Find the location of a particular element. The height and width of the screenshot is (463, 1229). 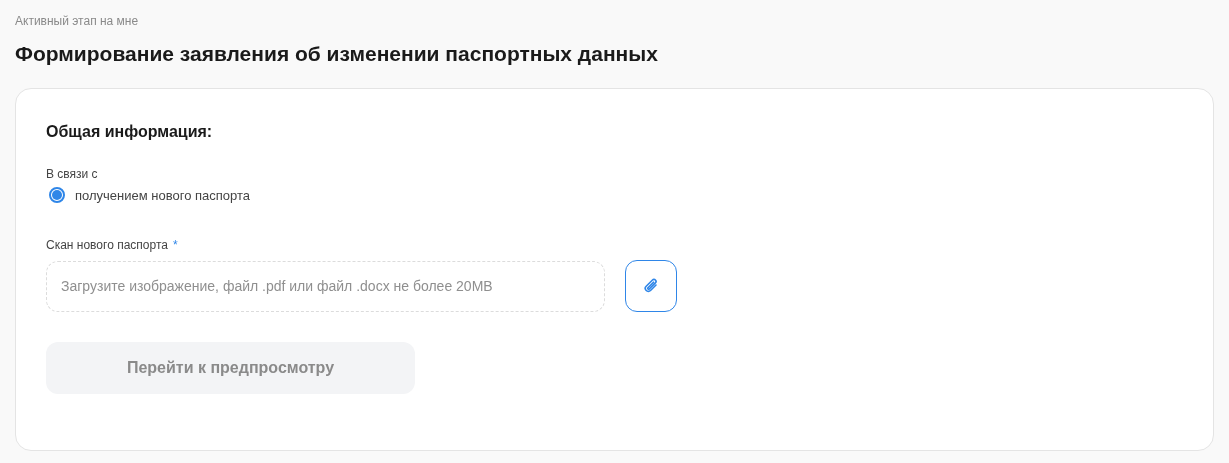

paperclip-icon is located at coordinates (651, 286).